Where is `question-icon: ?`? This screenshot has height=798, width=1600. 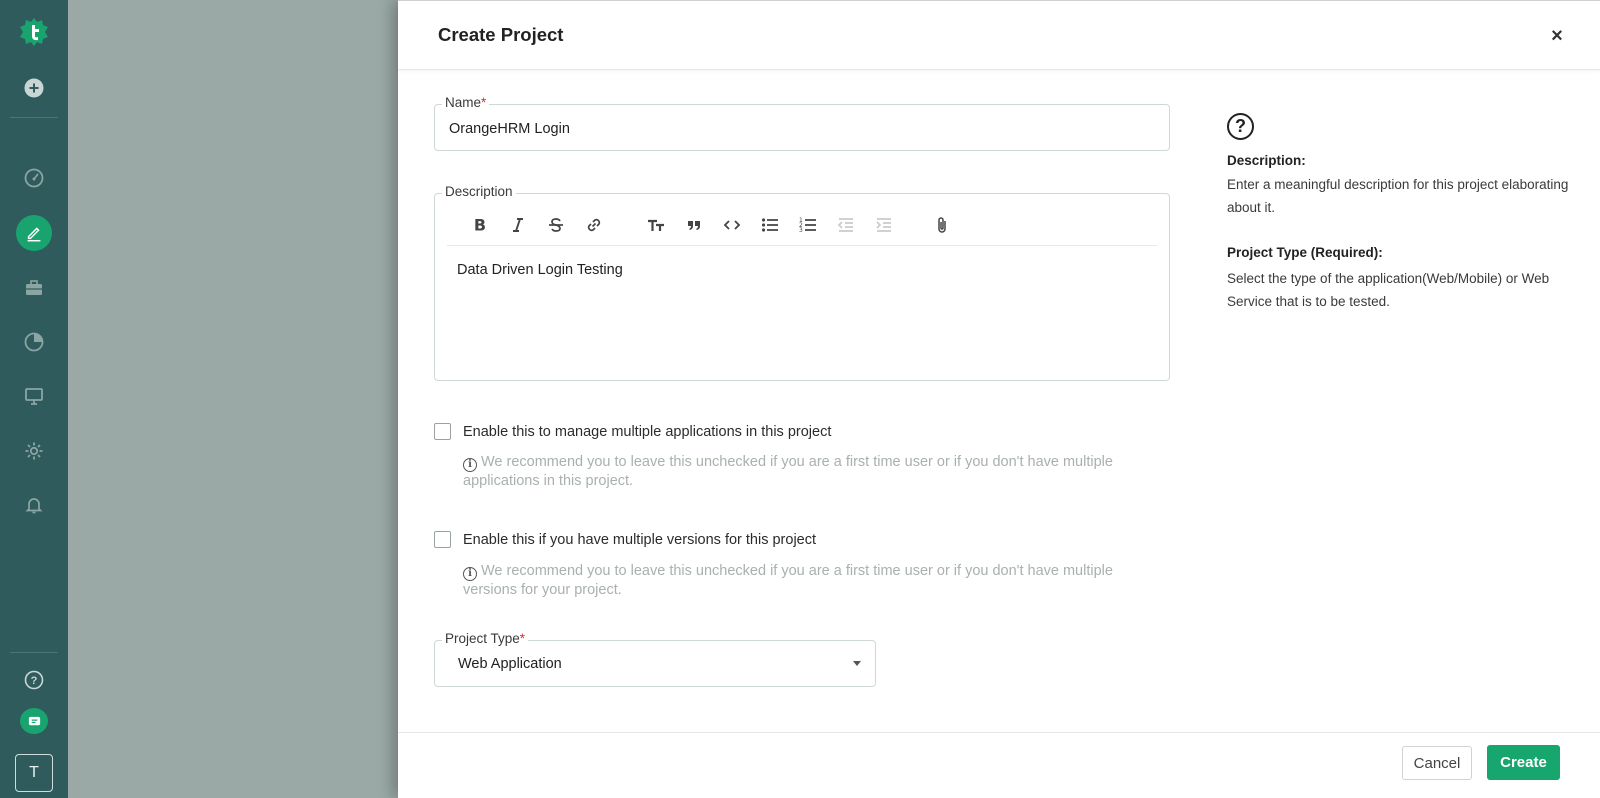
question-icon: ? is located at coordinates (1240, 126).